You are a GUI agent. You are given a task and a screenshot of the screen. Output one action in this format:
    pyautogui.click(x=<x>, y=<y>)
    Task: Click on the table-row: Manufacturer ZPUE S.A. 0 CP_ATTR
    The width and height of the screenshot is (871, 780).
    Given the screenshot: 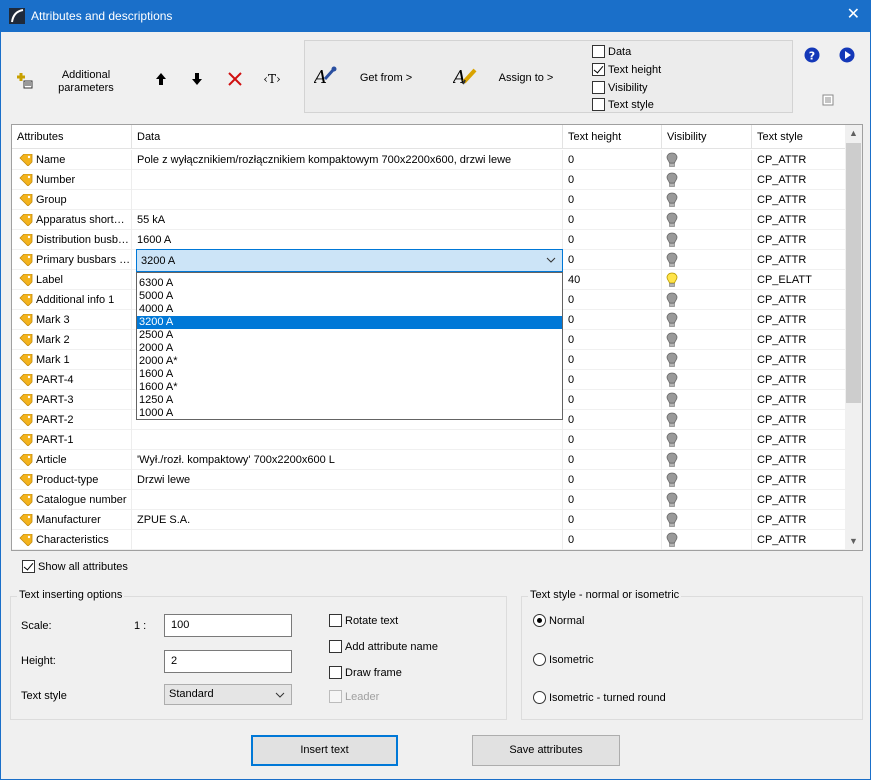 What is the action you would take?
    pyautogui.click(x=429, y=520)
    